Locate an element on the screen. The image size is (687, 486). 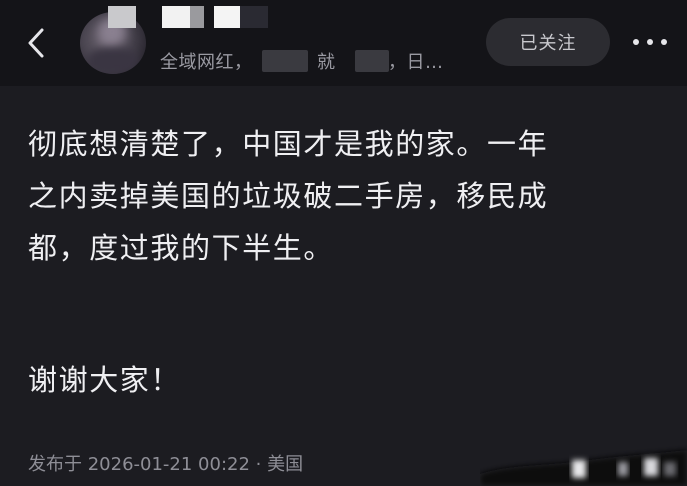
blurred-watermark is located at coordinates (583, 468).